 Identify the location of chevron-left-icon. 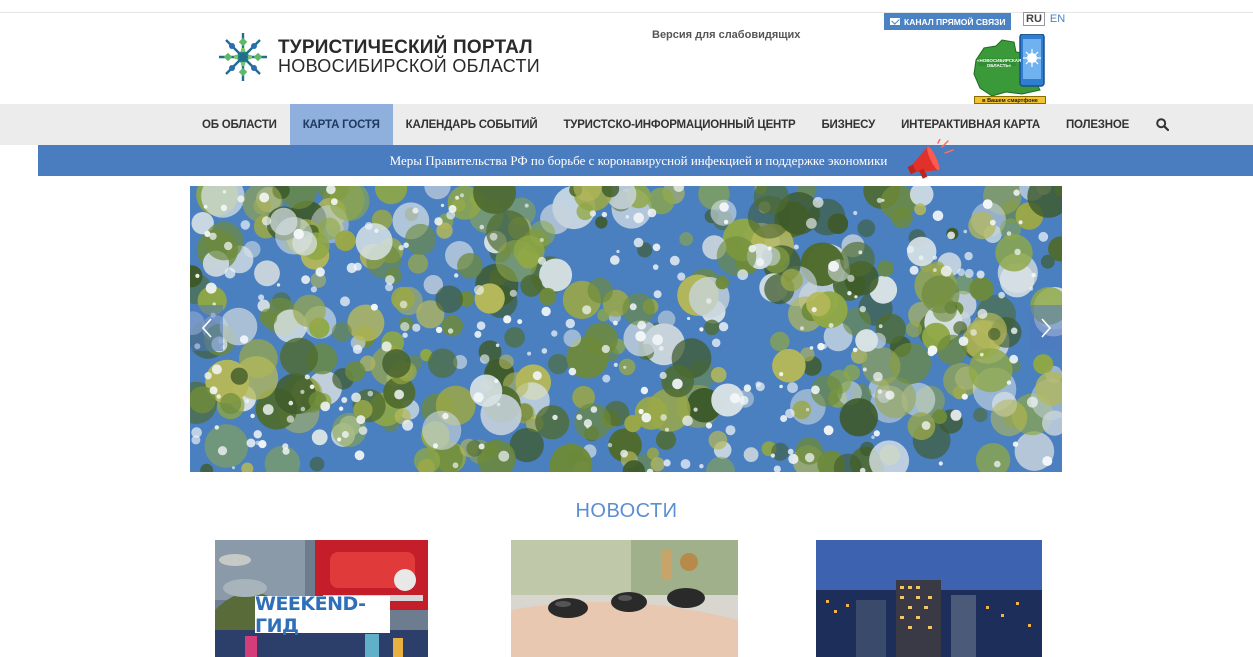
(206, 328).